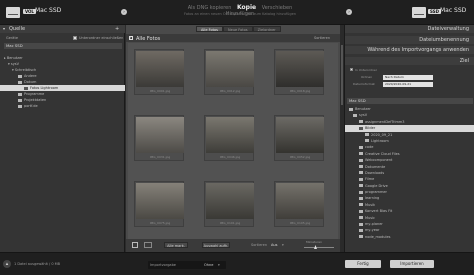 The width and height of the screenshot is (474, 275). I want to click on section-file-renaming: Dateiumbenennung, so click(409, 40).